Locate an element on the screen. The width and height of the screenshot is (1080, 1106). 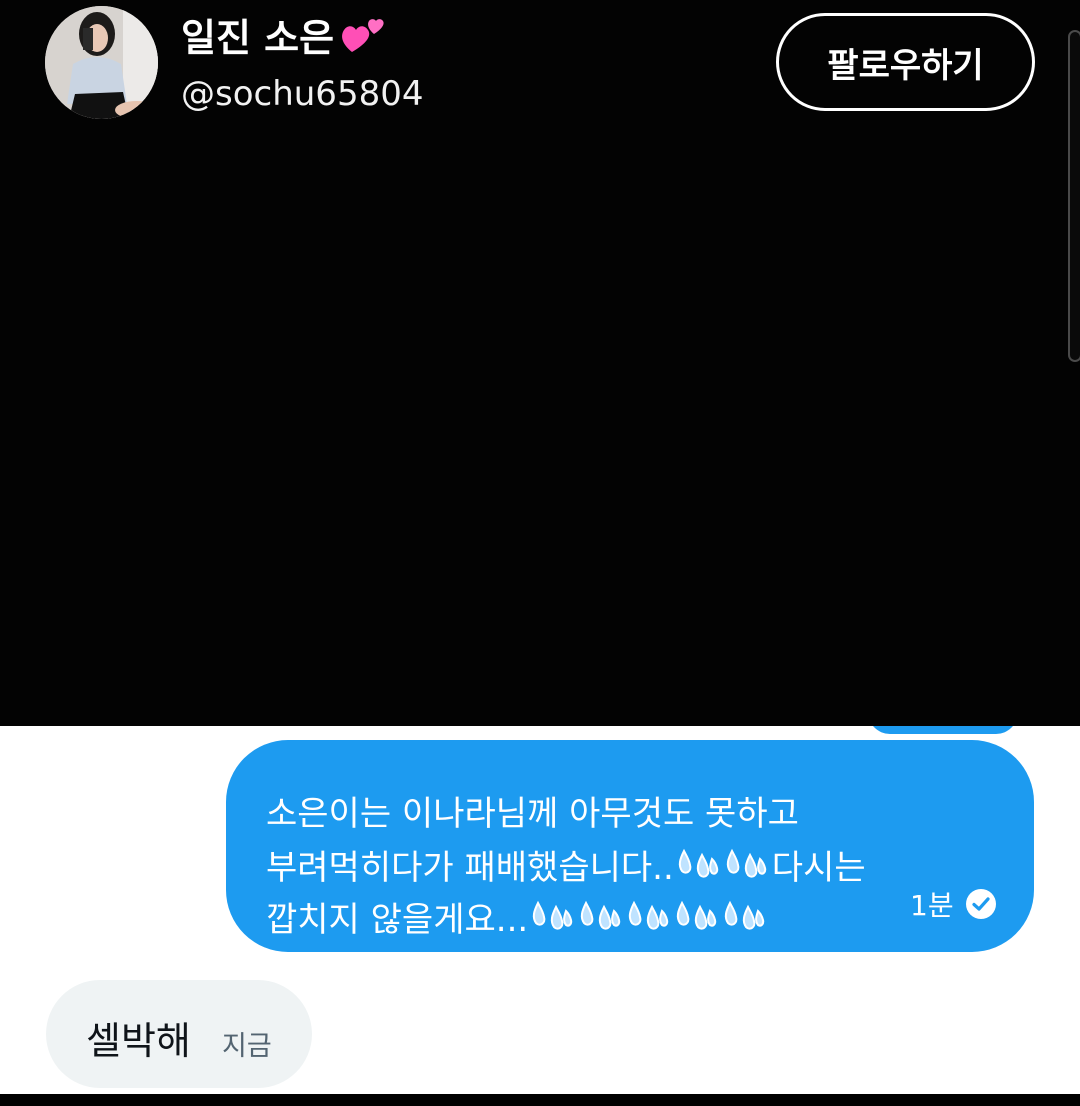
avatar is located at coordinates (101, 62).